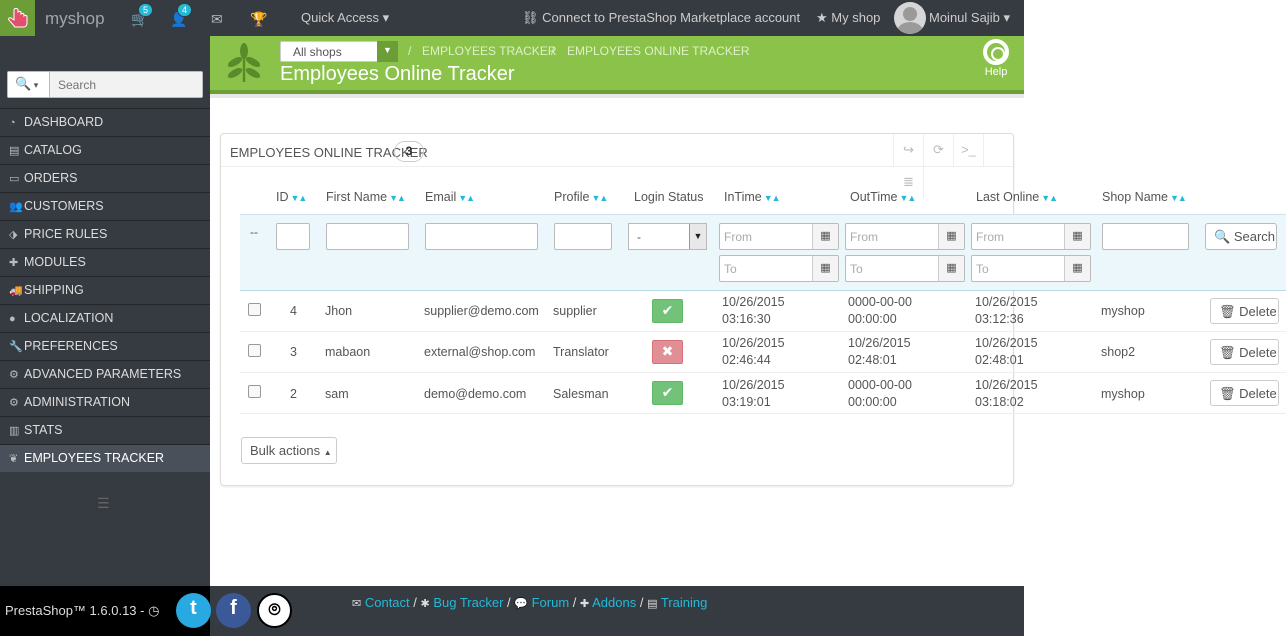 Image resolution: width=1286 pixels, height=636 pixels. What do you see at coordinates (105, 290) in the screenshot?
I see `sidebar-item-shipping: 🚚SHIPPING` at bounding box center [105, 290].